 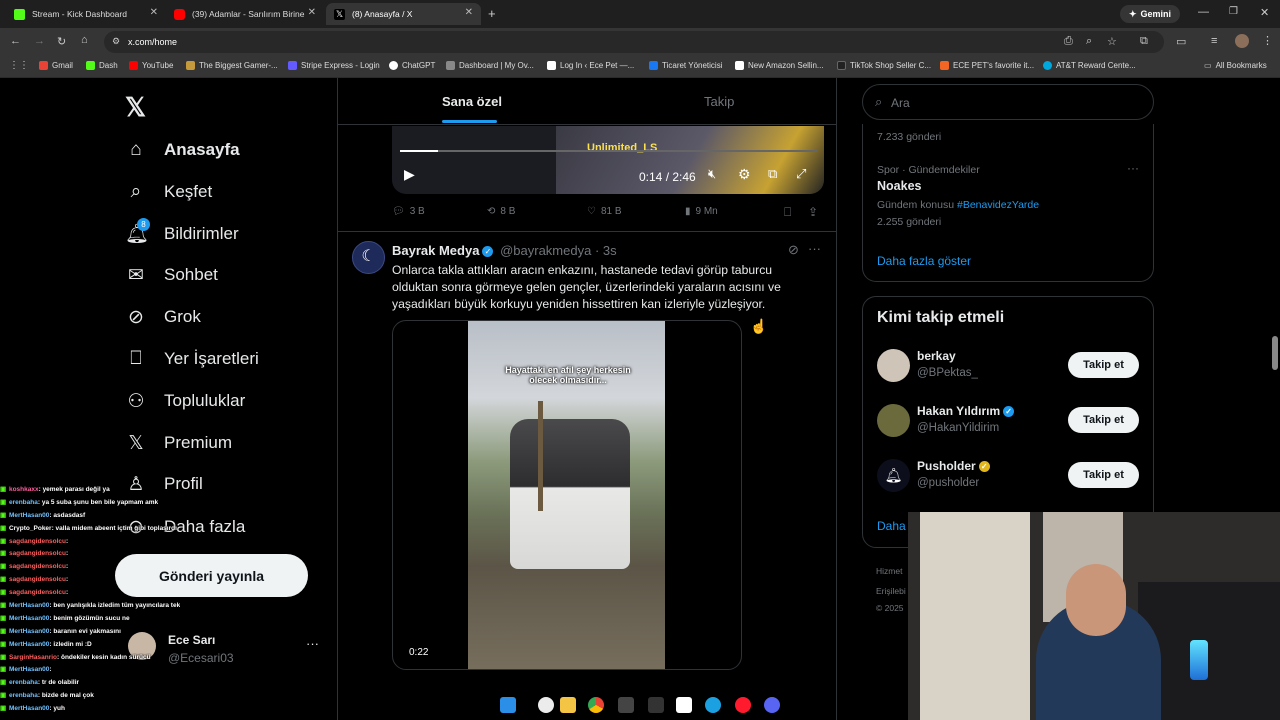 What do you see at coordinates (368, 257) in the screenshot?
I see `avatar: ☾` at bounding box center [368, 257].